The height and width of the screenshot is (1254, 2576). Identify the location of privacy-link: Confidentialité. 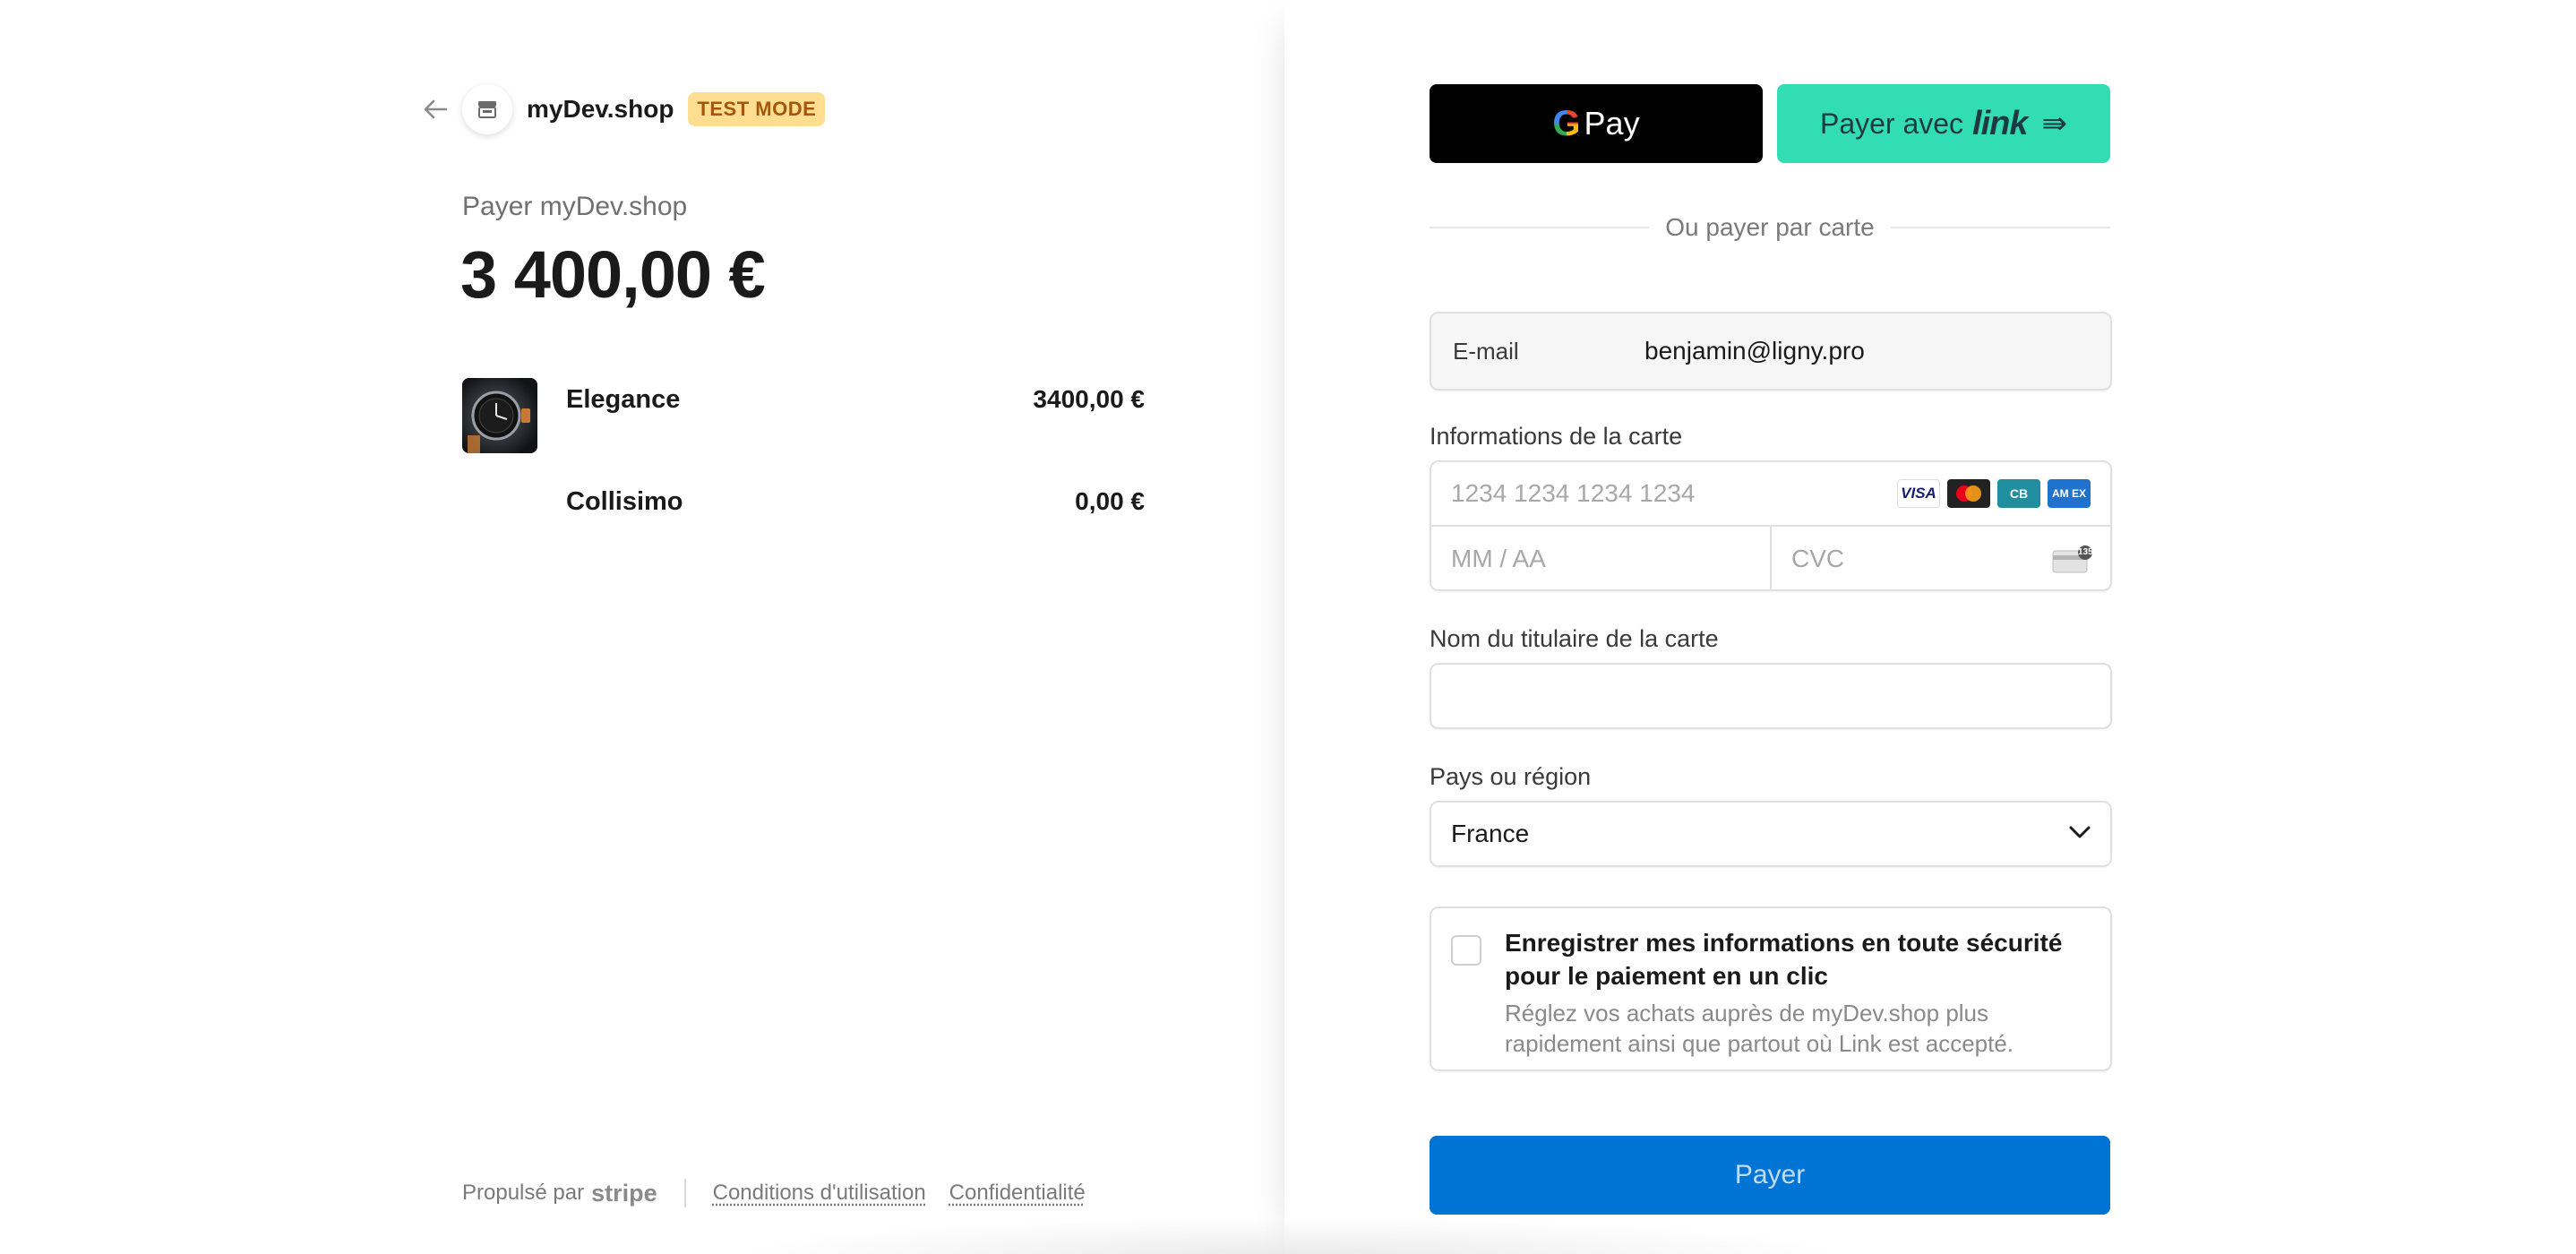
(1017, 1193).